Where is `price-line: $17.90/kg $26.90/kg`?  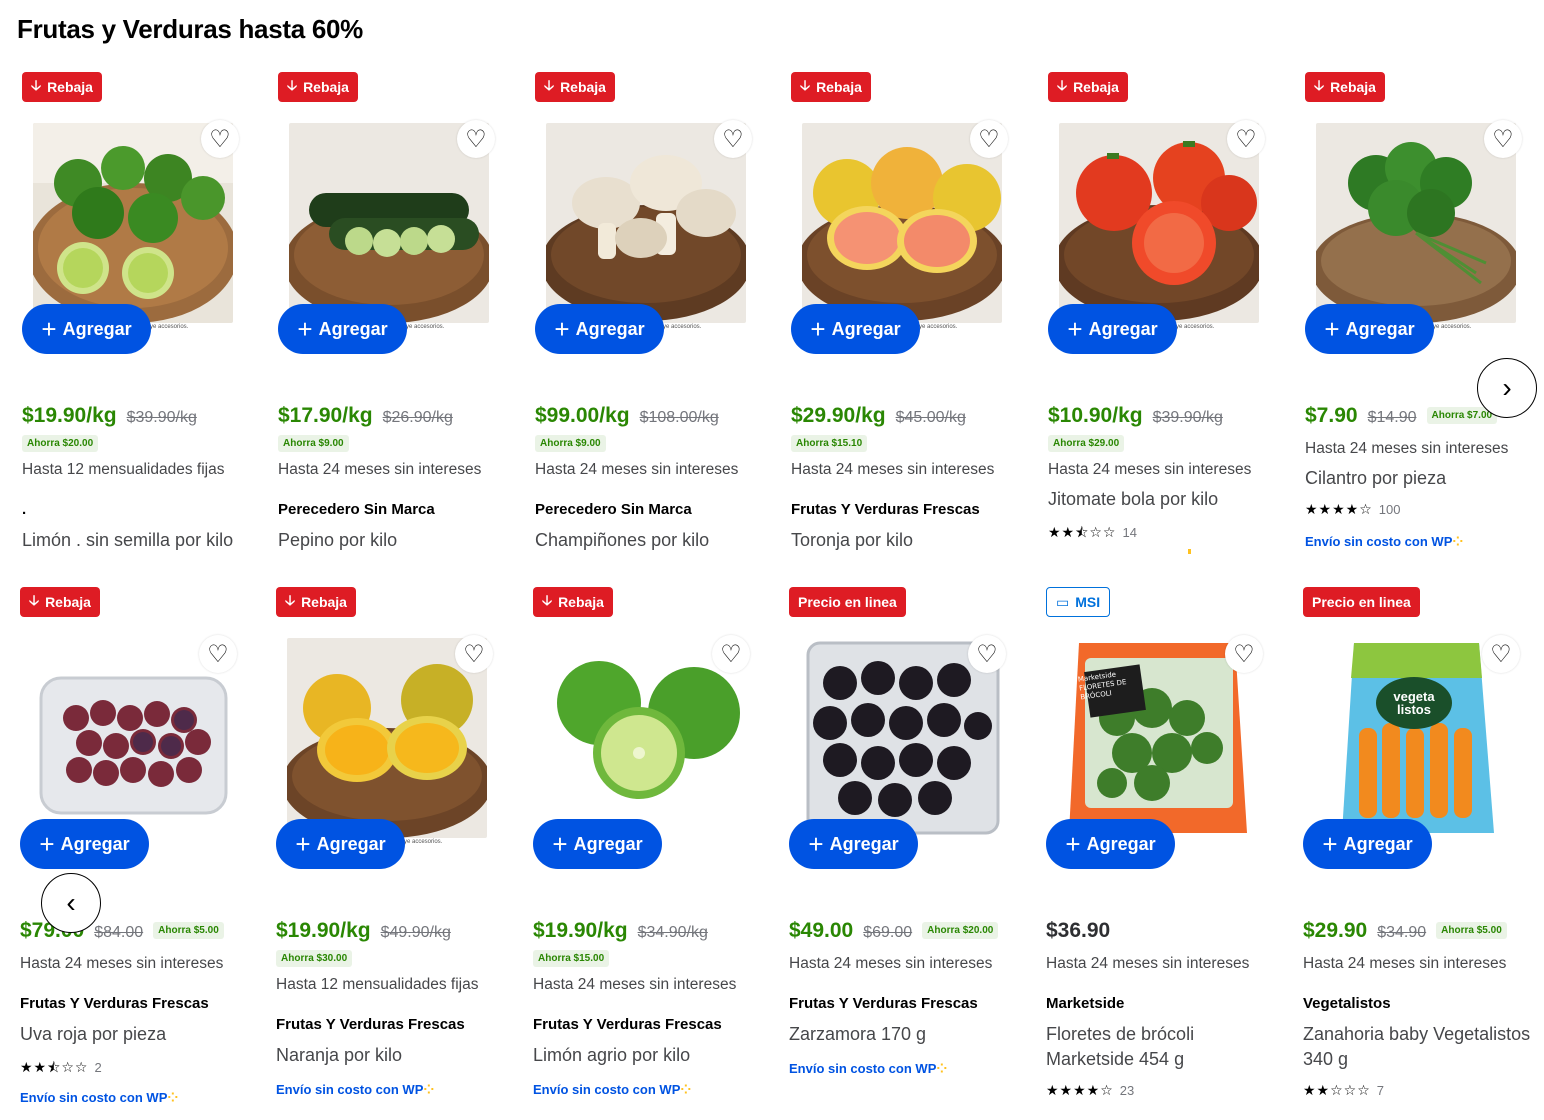
price-line: $17.90/kg $26.90/kg is located at coordinates (365, 416).